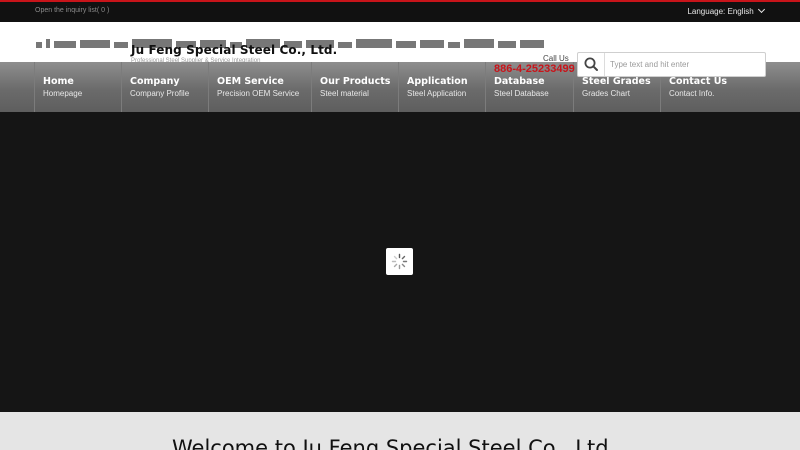 The image size is (800, 450). What do you see at coordinates (706, 11) in the screenshot?
I see `language-label: Language:` at bounding box center [706, 11].